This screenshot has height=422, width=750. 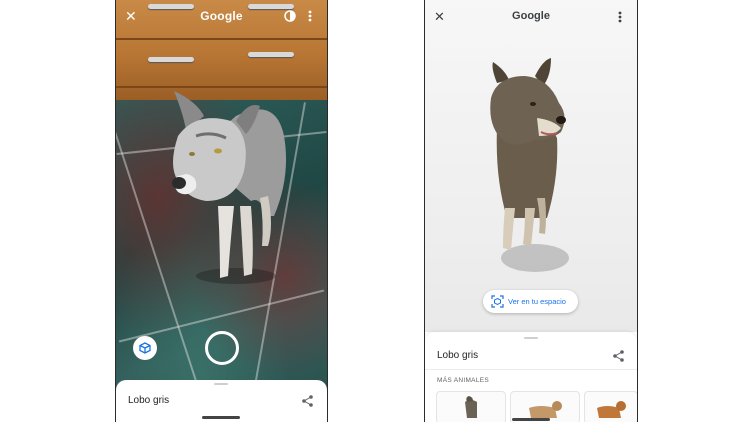 I want to click on view-in-your-space-button: Ver en tu espacio, so click(x=530, y=301).